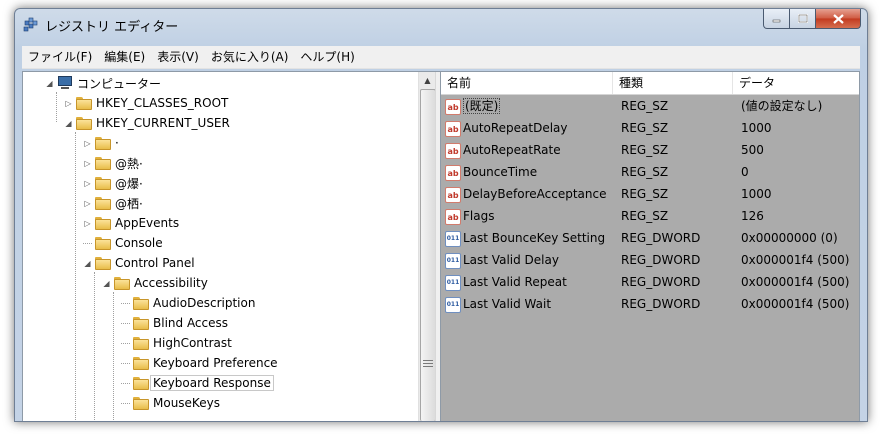 This screenshot has width=892, height=442. Describe the element at coordinates (482, 106) in the screenshot. I see `value-name-text: (既定)` at that location.